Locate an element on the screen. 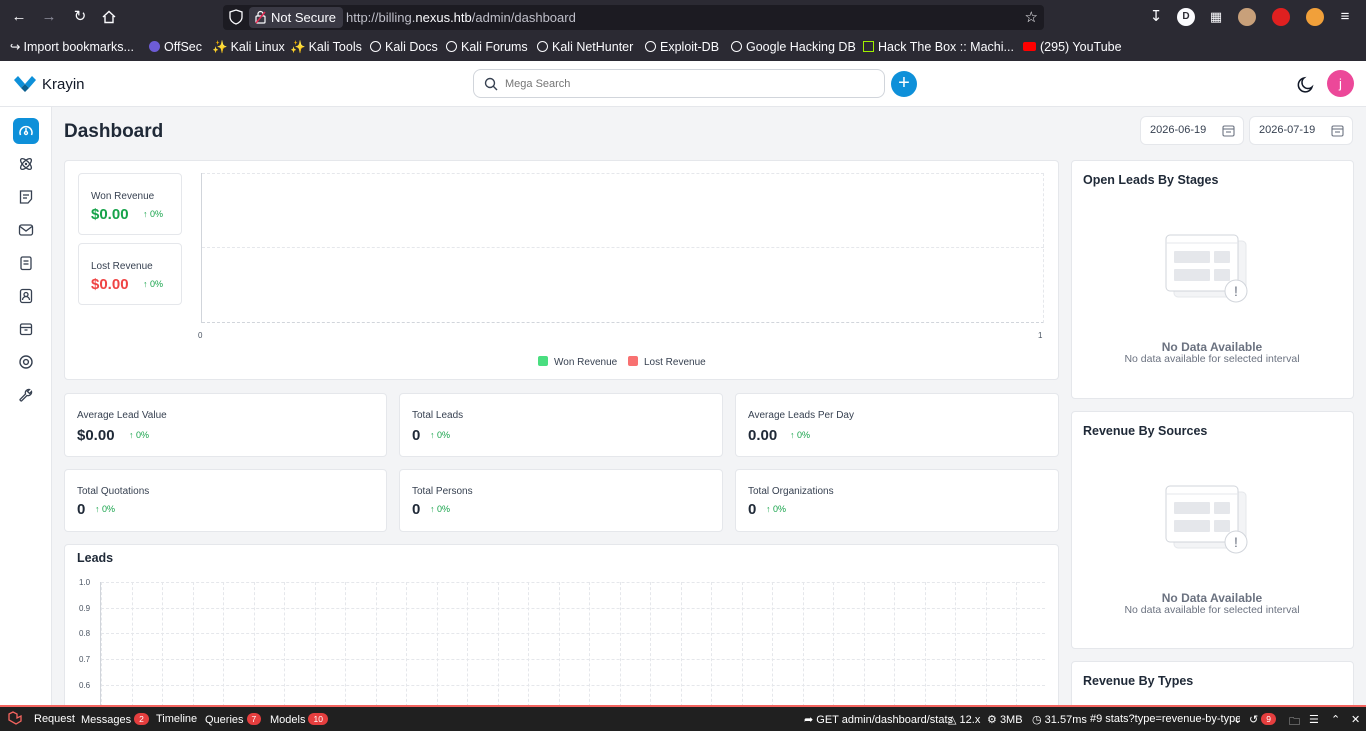 The width and height of the screenshot is (1366, 731). won-revenue-box: Won Revenue $0.00 ↑ 0% is located at coordinates (130, 204).